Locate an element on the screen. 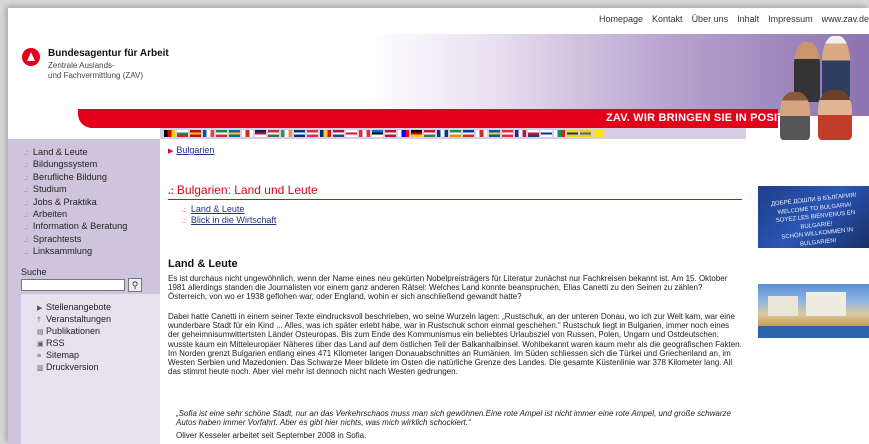  sidebar-item-label: Arbeiten is located at coordinates (50, 214).